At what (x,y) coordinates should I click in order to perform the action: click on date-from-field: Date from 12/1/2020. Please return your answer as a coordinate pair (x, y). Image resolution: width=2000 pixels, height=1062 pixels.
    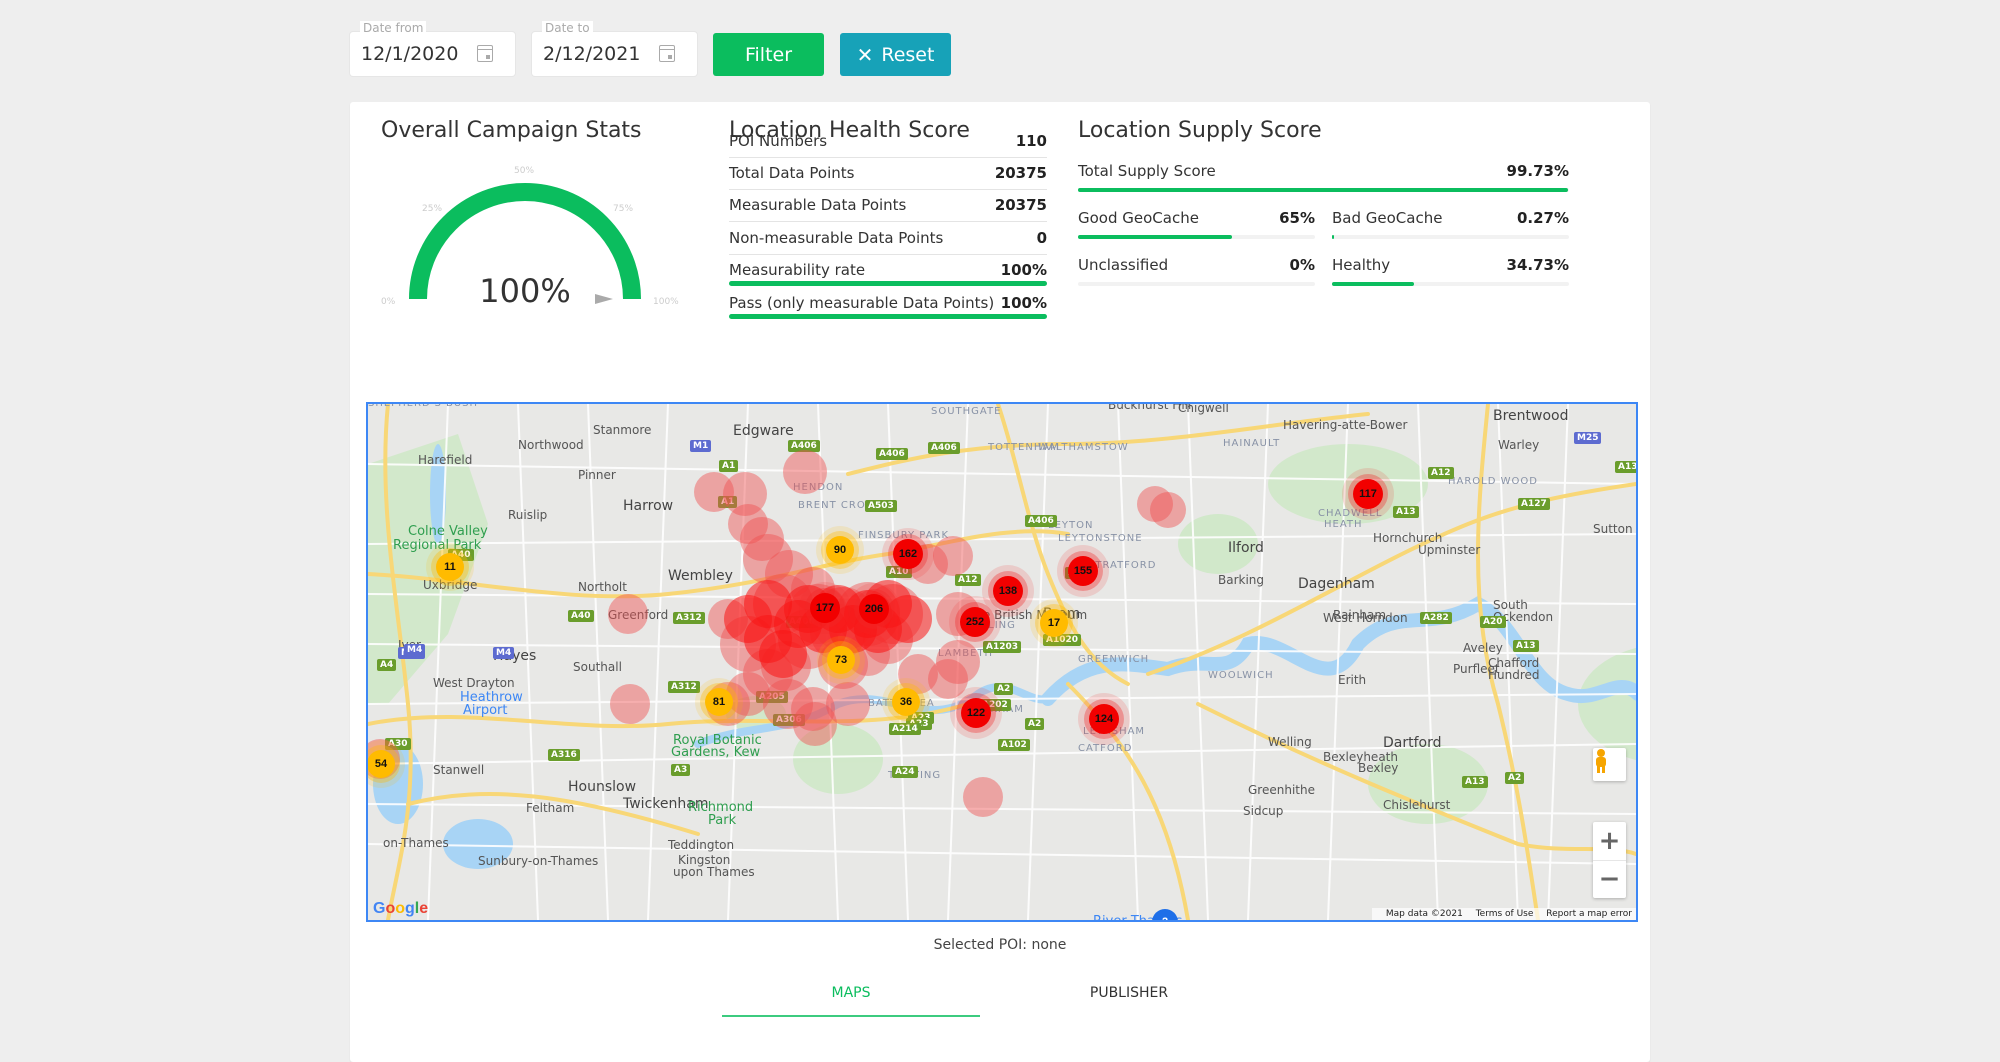
    Looking at the image, I should click on (432, 48).